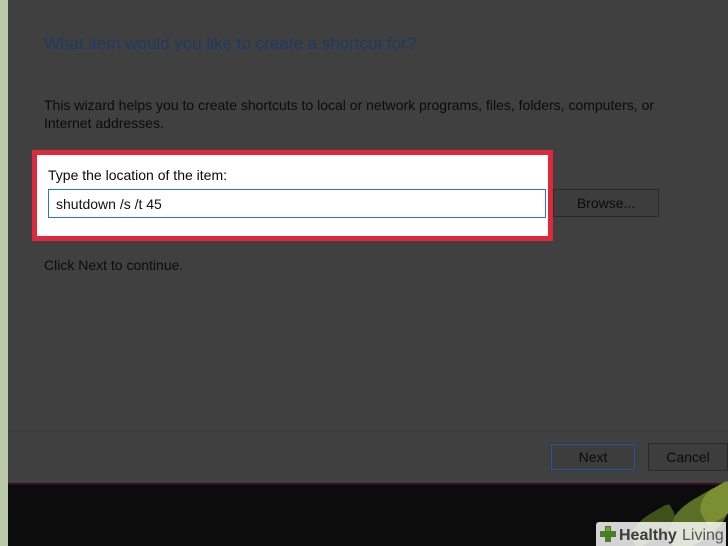 The height and width of the screenshot is (546, 728). I want to click on continue-instruction: Click Next to continue., so click(114, 265).